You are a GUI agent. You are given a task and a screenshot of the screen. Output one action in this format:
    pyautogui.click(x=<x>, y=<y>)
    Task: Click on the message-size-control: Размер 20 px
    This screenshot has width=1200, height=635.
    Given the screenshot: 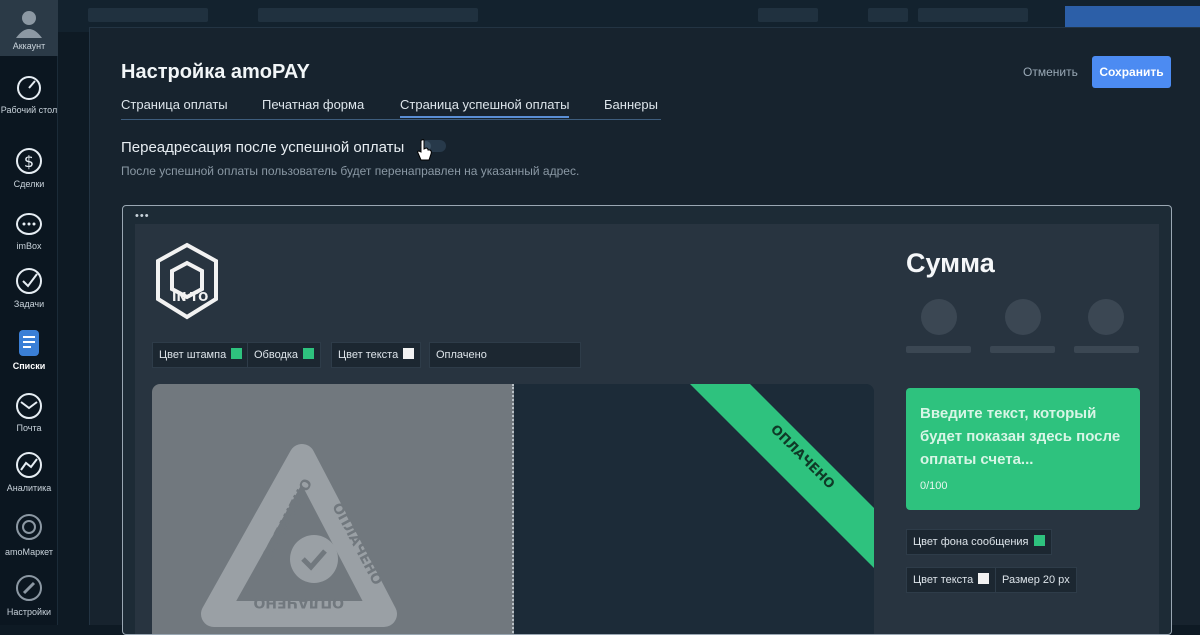 What is the action you would take?
    pyautogui.click(x=1036, y=580)
    